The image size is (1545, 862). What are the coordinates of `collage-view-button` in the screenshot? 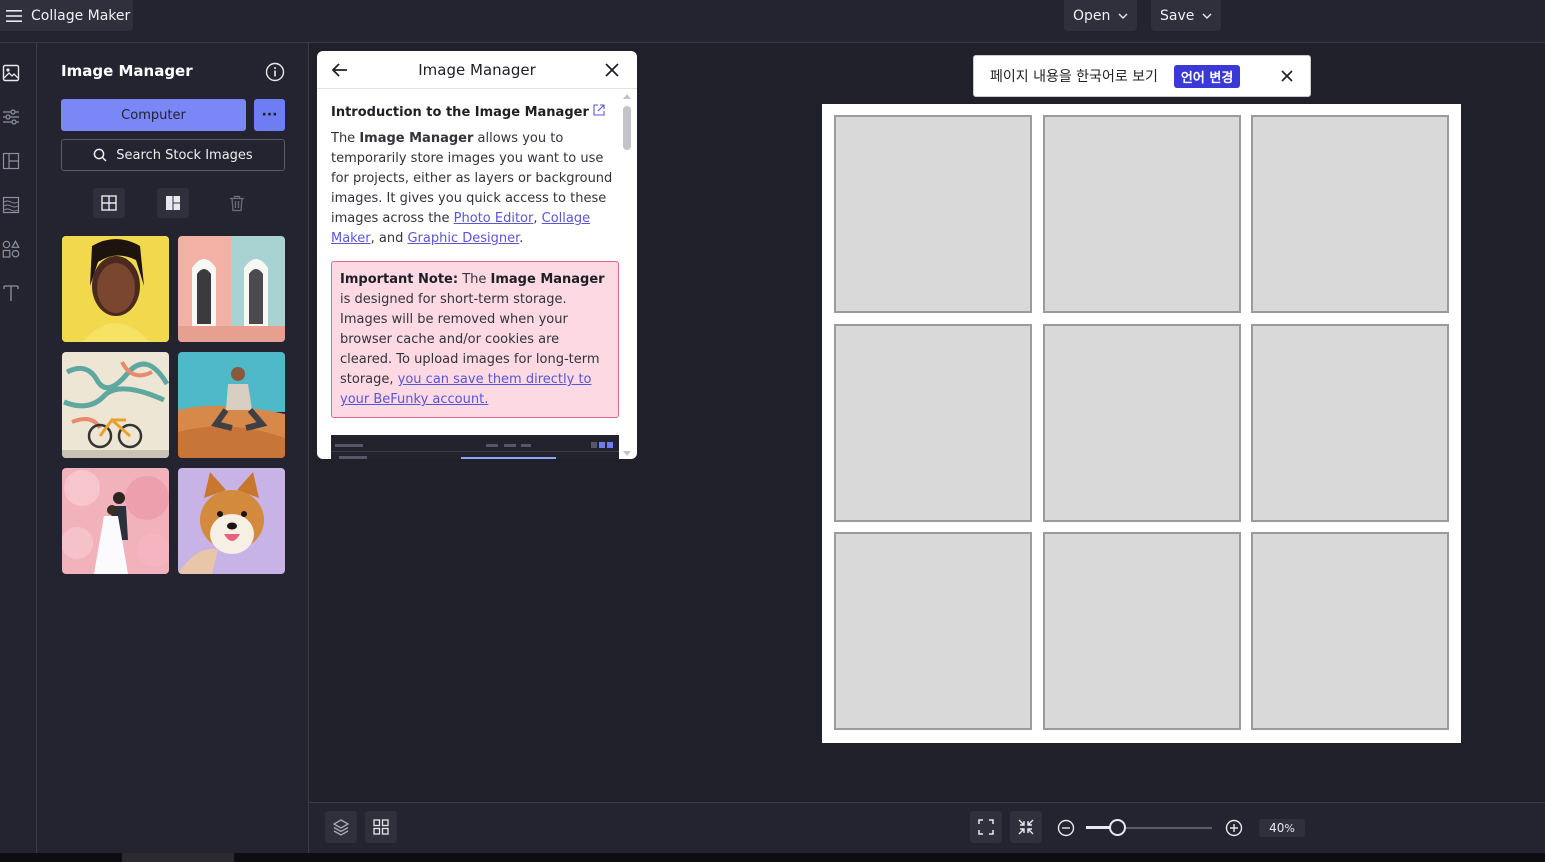 It's located at (173, 203).